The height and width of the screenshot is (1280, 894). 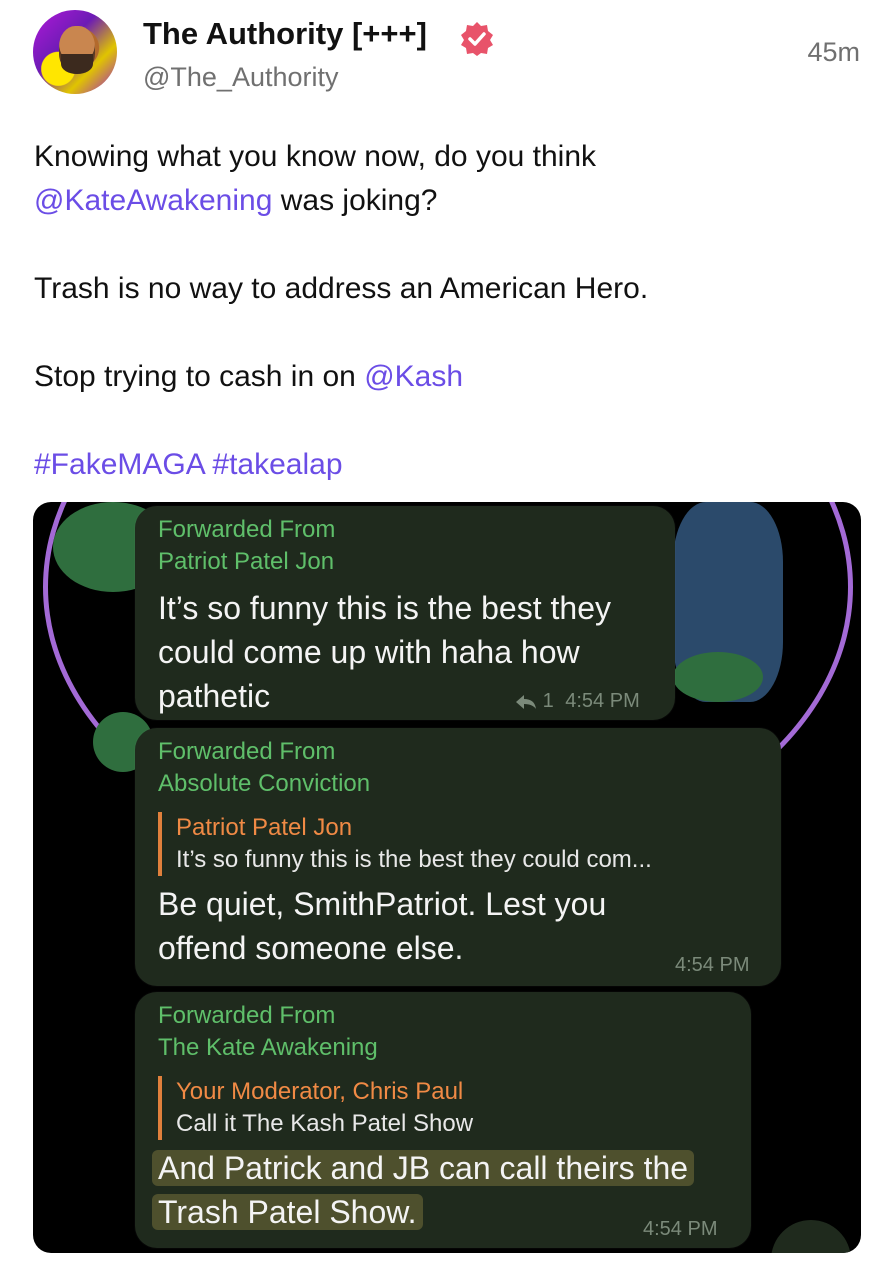 What do you see at coordinates (320, 1091) in the screenshot?
I see `quote-author: Your Moderator, Chris Paul` at bounding box center [320, 1091].